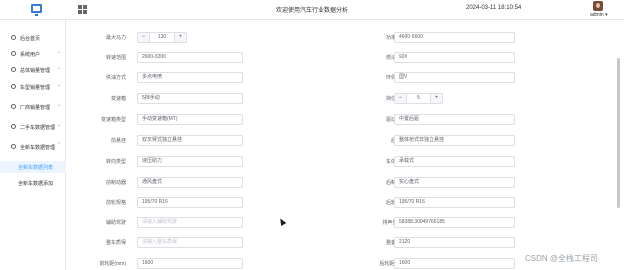  What do you see at coordinates (115, 58) in the screenshot?
I see `field-label: 转速范围` at bounding box center [115, 58].